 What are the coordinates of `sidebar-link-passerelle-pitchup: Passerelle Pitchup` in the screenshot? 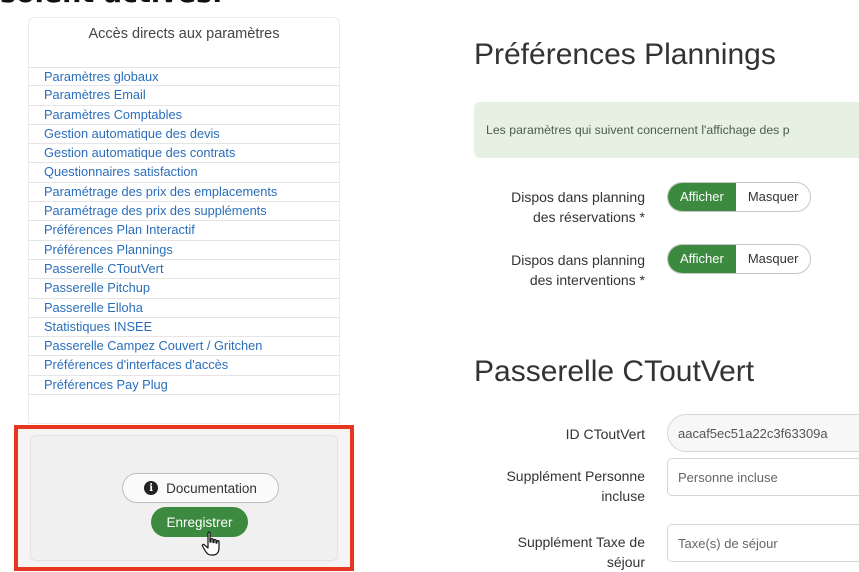 It's located at (184, 289).